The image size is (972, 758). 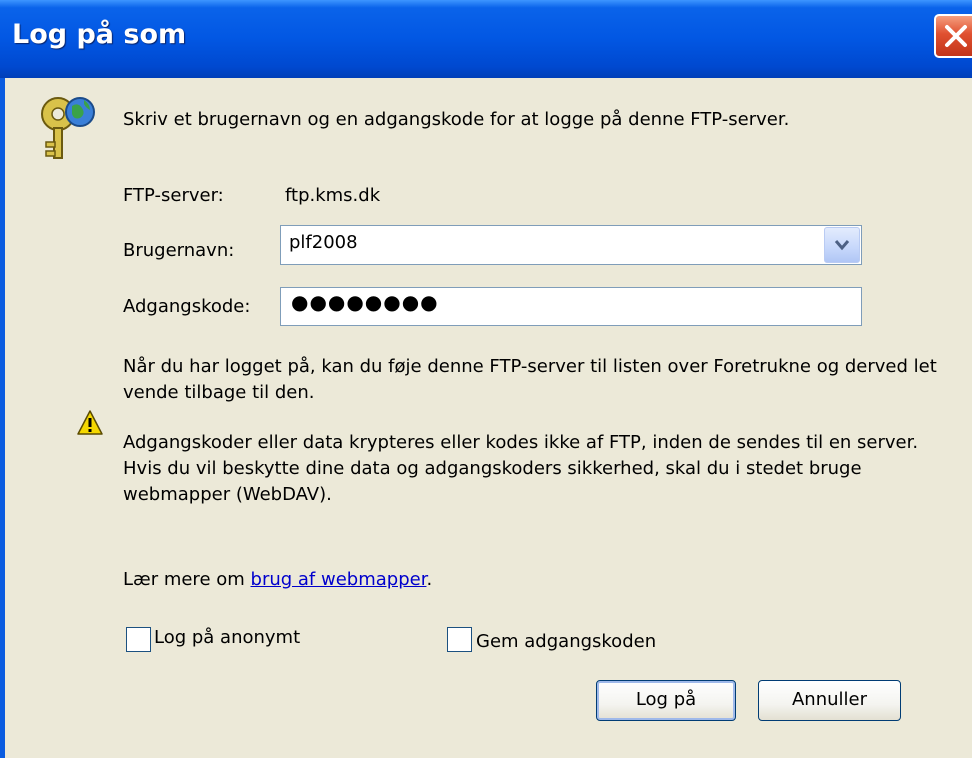 What do you see at coordinates (339, 579) in the screenshot?
I see `webfolders-help-link: brug af webmapper` at bounding box center [339, 579].